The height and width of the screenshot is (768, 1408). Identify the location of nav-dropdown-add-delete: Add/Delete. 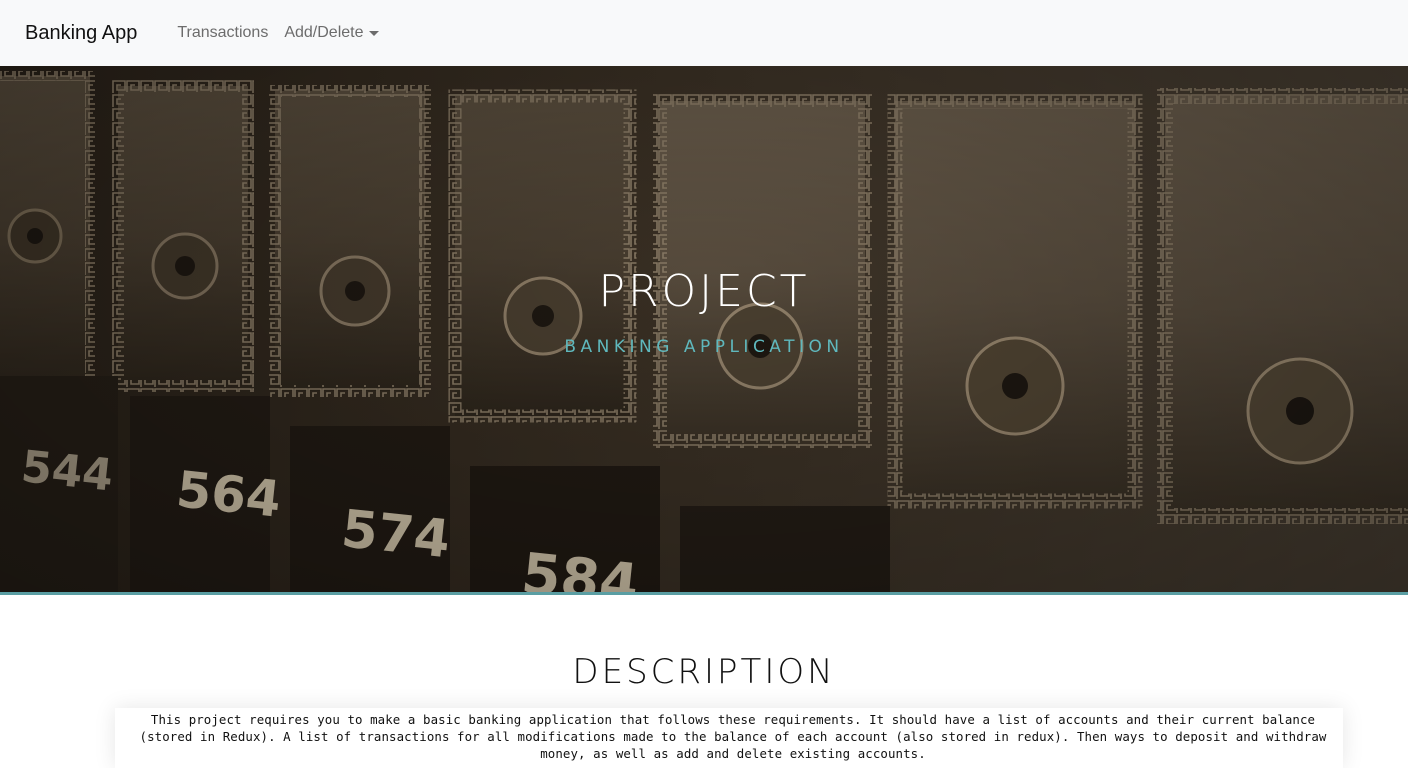
(331, 33).